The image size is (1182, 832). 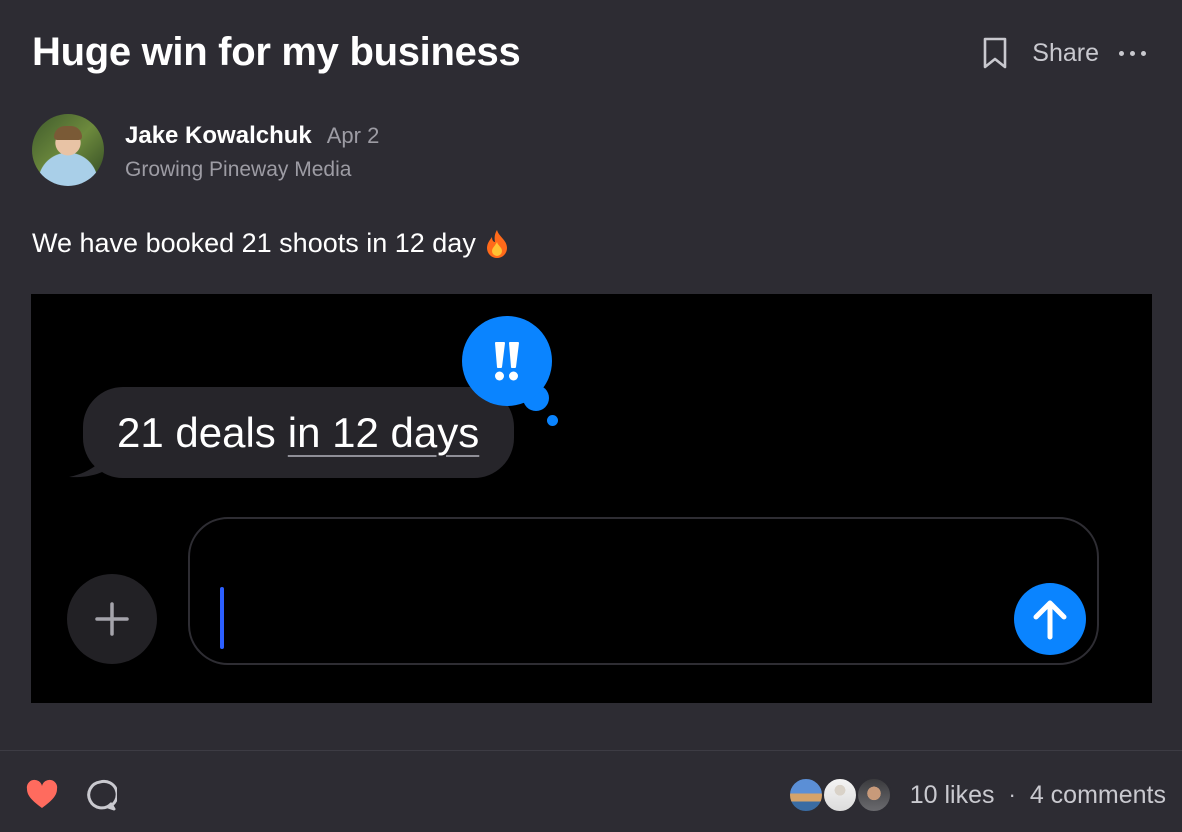 What do you see at coordinates (591, 795) in the screenshot?
I see `post-footer: 10 likes · 4 comments` at bounding box center [591, 795].